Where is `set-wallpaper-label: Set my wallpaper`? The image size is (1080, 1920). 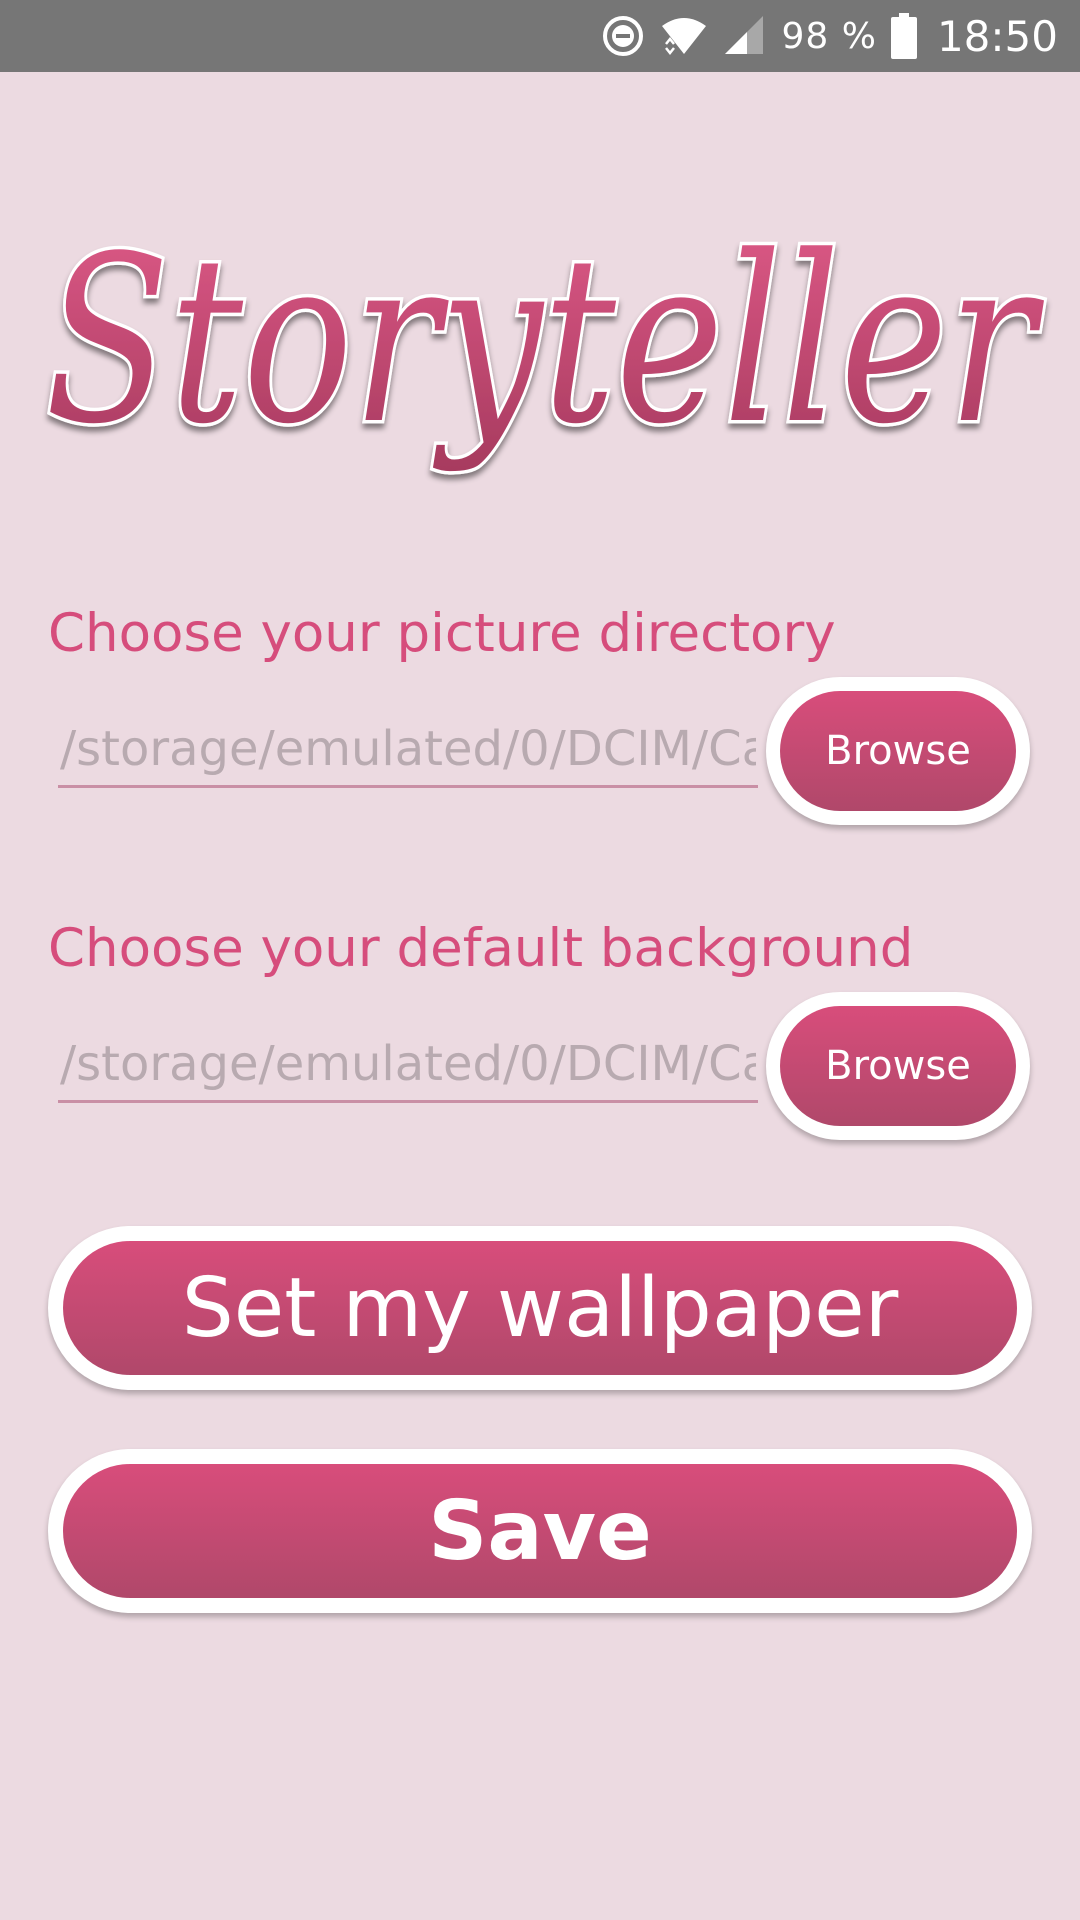 set-wallpaper-label: Set my wallpaper is located at coordinates (540, 1308).